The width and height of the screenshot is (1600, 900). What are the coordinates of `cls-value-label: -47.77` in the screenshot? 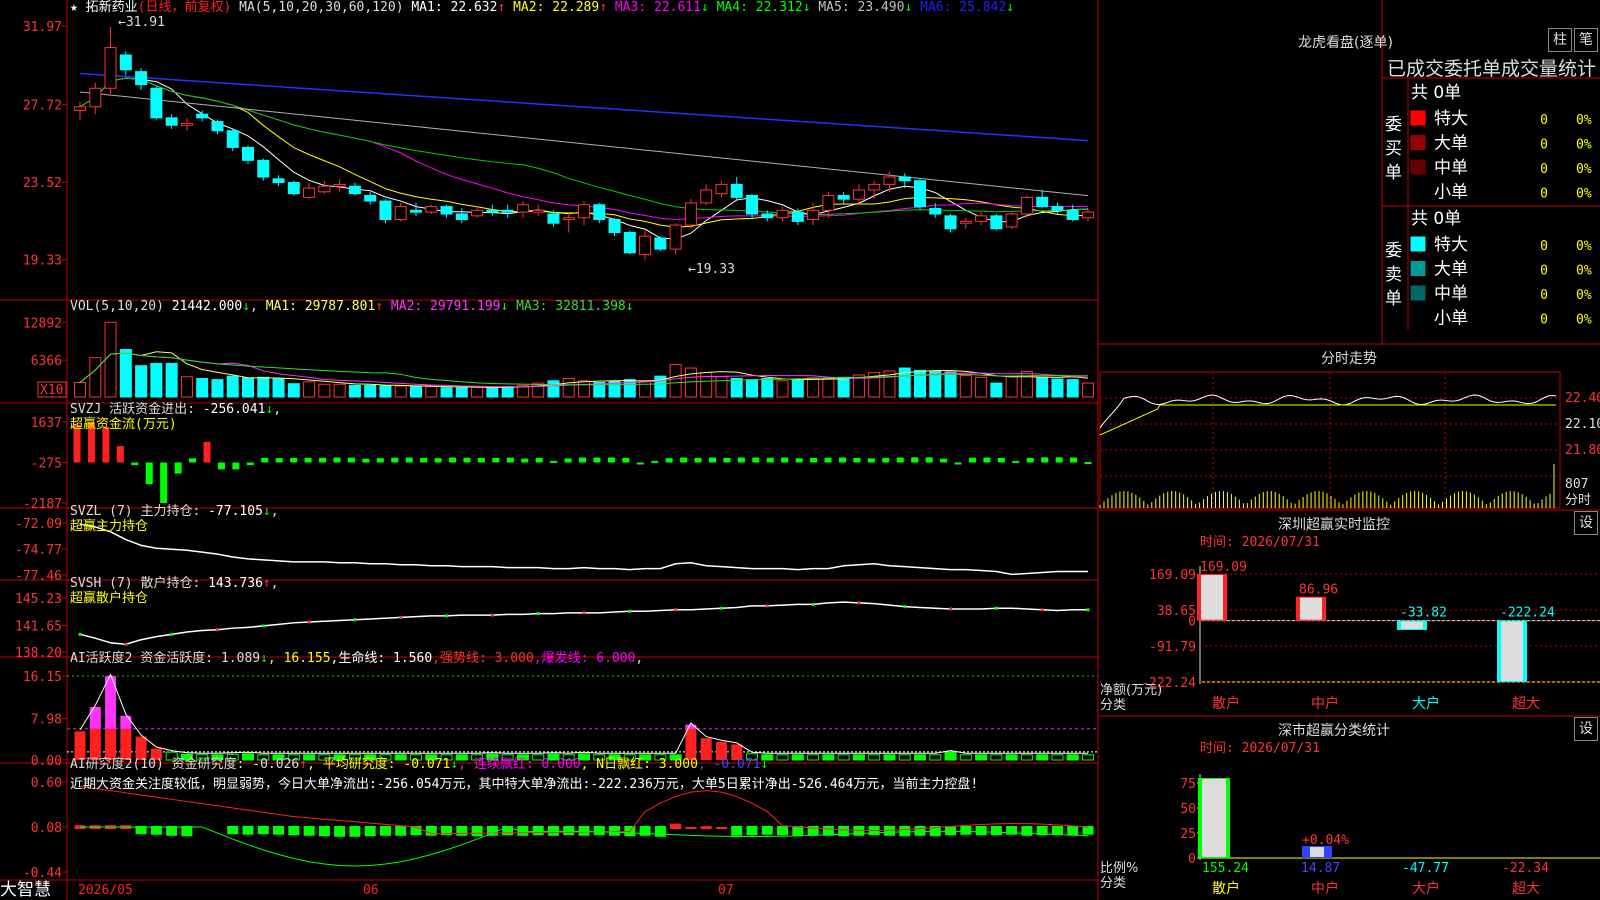 It's located at (1425, 868).